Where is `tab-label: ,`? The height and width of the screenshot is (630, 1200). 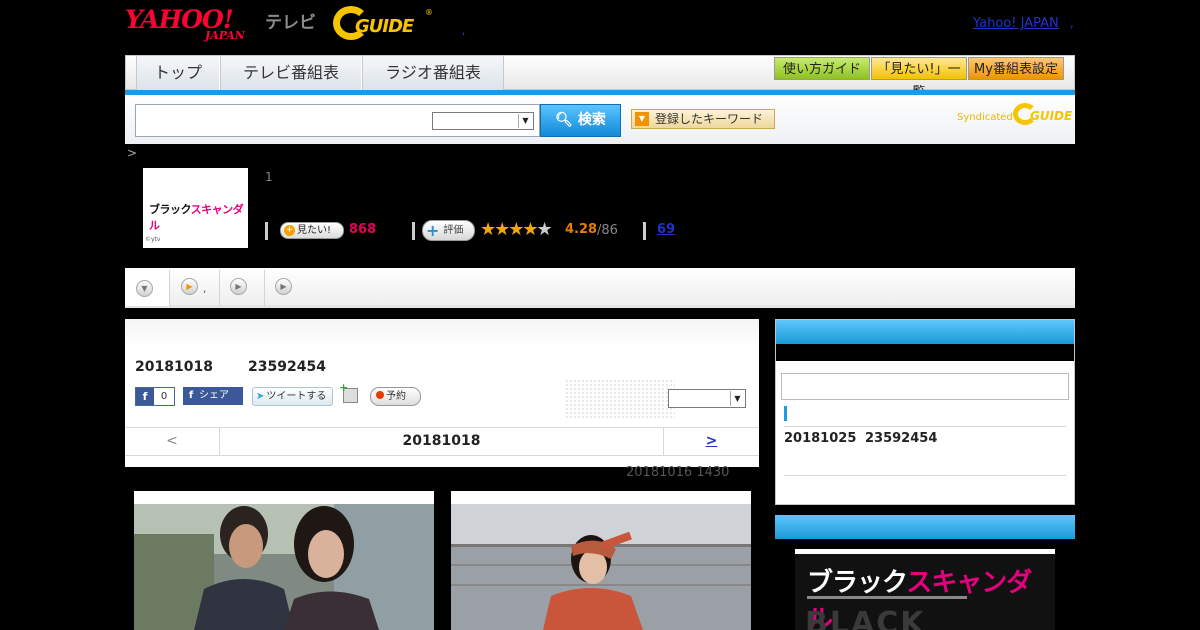
tab-label: , is located at coordinates (205, 289).